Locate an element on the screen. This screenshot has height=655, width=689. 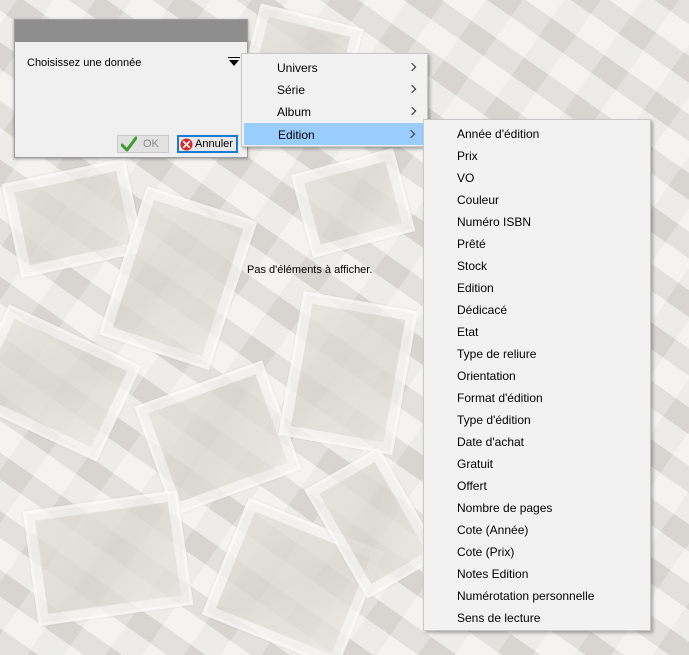
submenu-item: Edition is located at coordinates (537, 288).